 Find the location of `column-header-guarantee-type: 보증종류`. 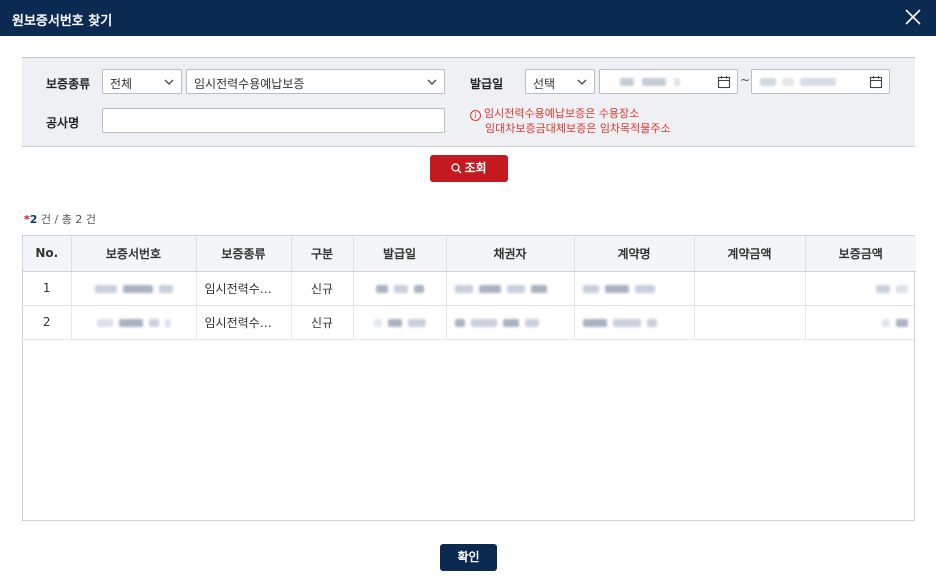

column-header-guarantee-type: 보증종류 is located at coordinates (244, 254).